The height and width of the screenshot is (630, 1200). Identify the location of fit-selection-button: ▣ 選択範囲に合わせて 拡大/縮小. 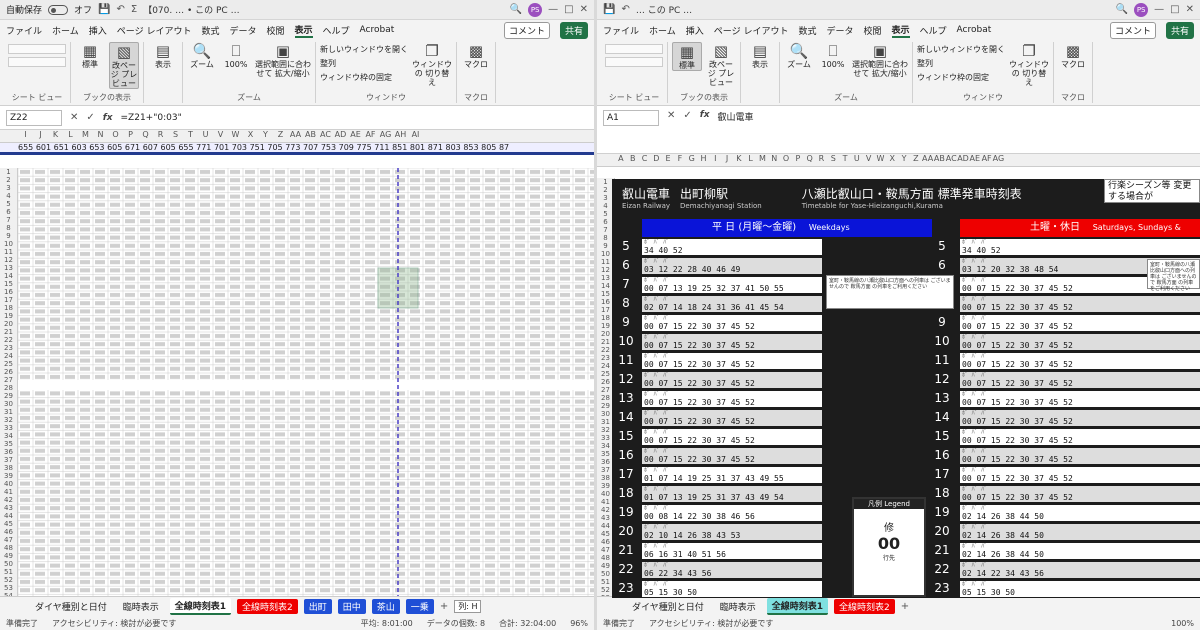
(283, 60).